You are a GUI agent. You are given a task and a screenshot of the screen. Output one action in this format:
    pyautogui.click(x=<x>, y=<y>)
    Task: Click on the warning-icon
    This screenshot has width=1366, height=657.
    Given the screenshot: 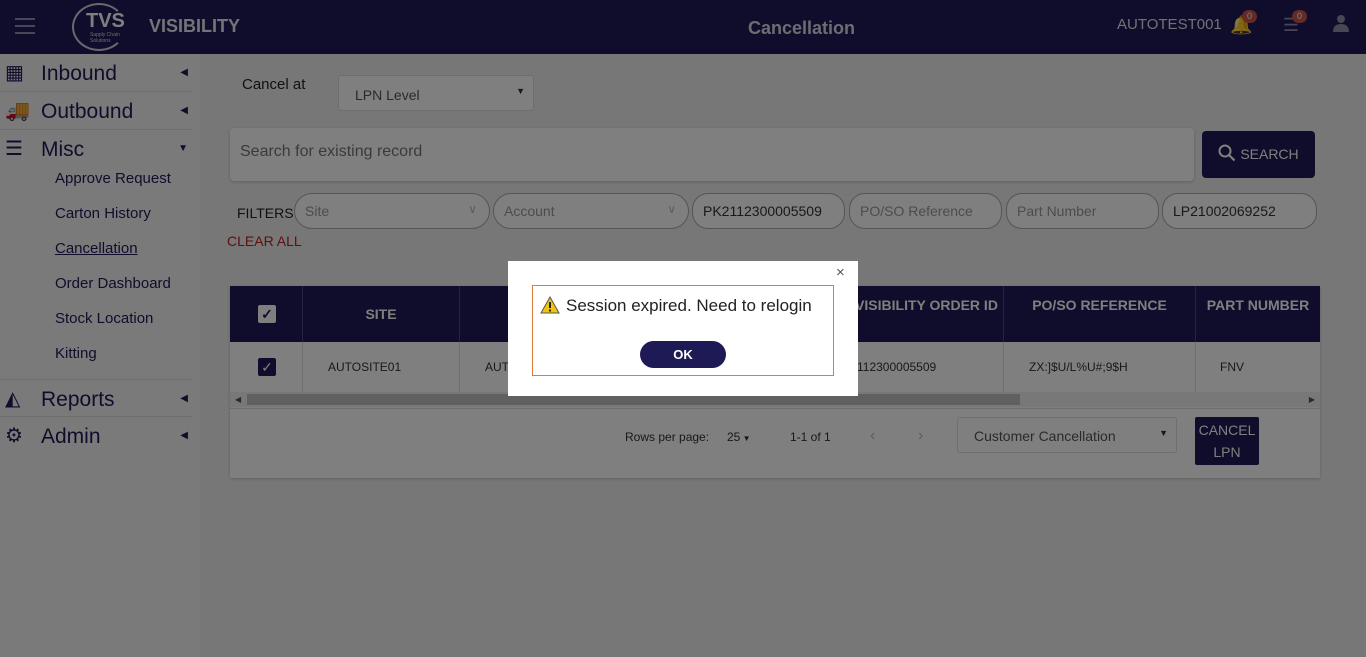 What is the action you would take?
    pyautogui.click(x=550, y=305)
    